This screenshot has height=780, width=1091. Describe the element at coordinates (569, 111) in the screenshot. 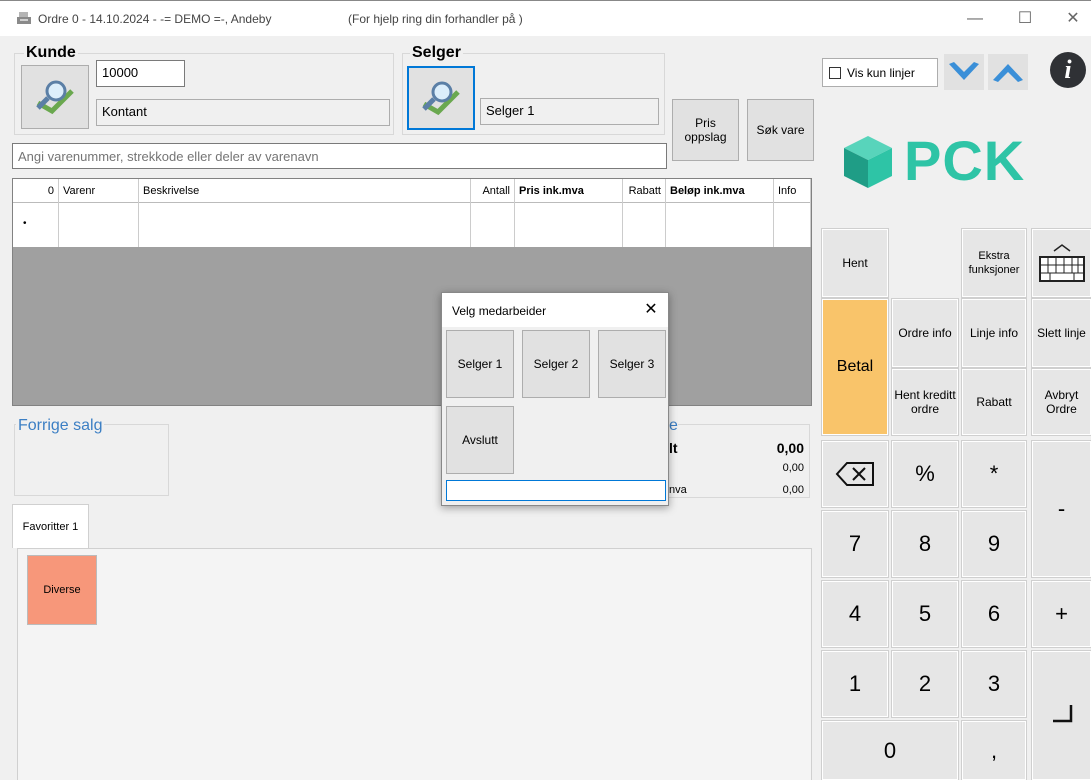

I see `seller-name-field: Selger 1` at that location.